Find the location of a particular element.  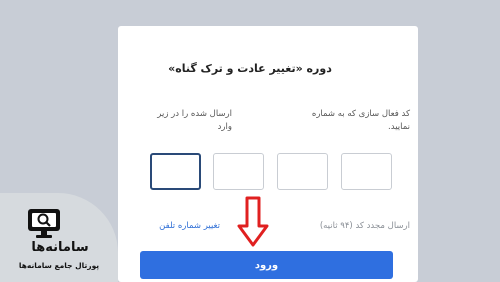

instruction-text: کد فعال سازی که به شماره نمایید. is located at coordinates (360, 120).